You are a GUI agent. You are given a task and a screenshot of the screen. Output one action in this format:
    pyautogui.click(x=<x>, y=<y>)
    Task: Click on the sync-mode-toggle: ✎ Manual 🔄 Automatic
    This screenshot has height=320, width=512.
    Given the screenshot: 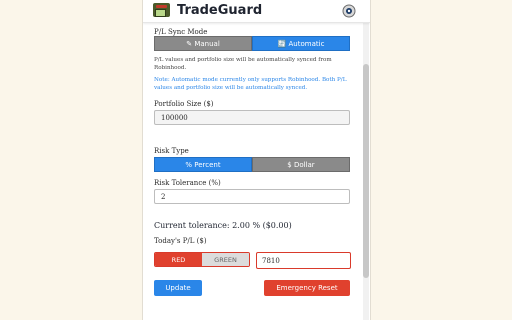 What is the action you would take?
    pyautogui.click(x=252, y=43)
    